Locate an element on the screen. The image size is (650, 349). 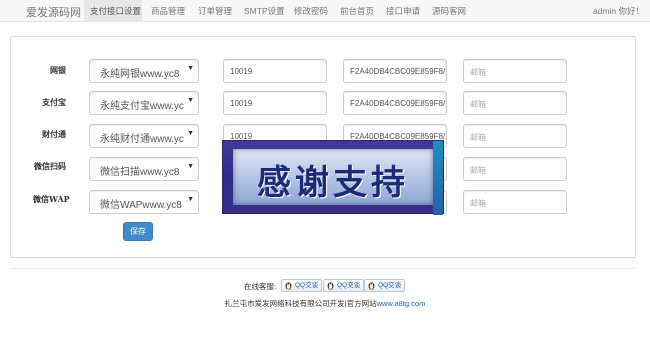
channel-select-value: 微信WAPwww.yc8 is located at coordinates (141, 205).